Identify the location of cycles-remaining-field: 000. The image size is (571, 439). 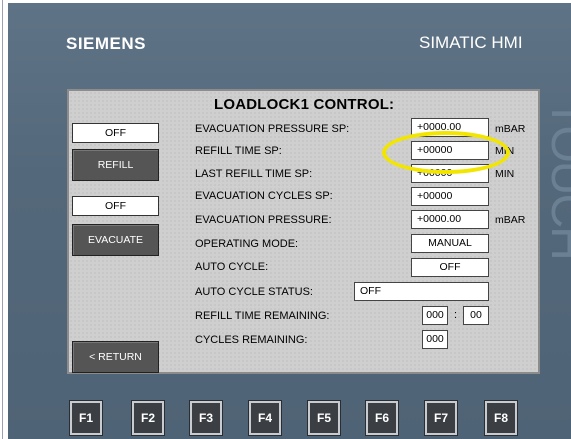
(435, 339).